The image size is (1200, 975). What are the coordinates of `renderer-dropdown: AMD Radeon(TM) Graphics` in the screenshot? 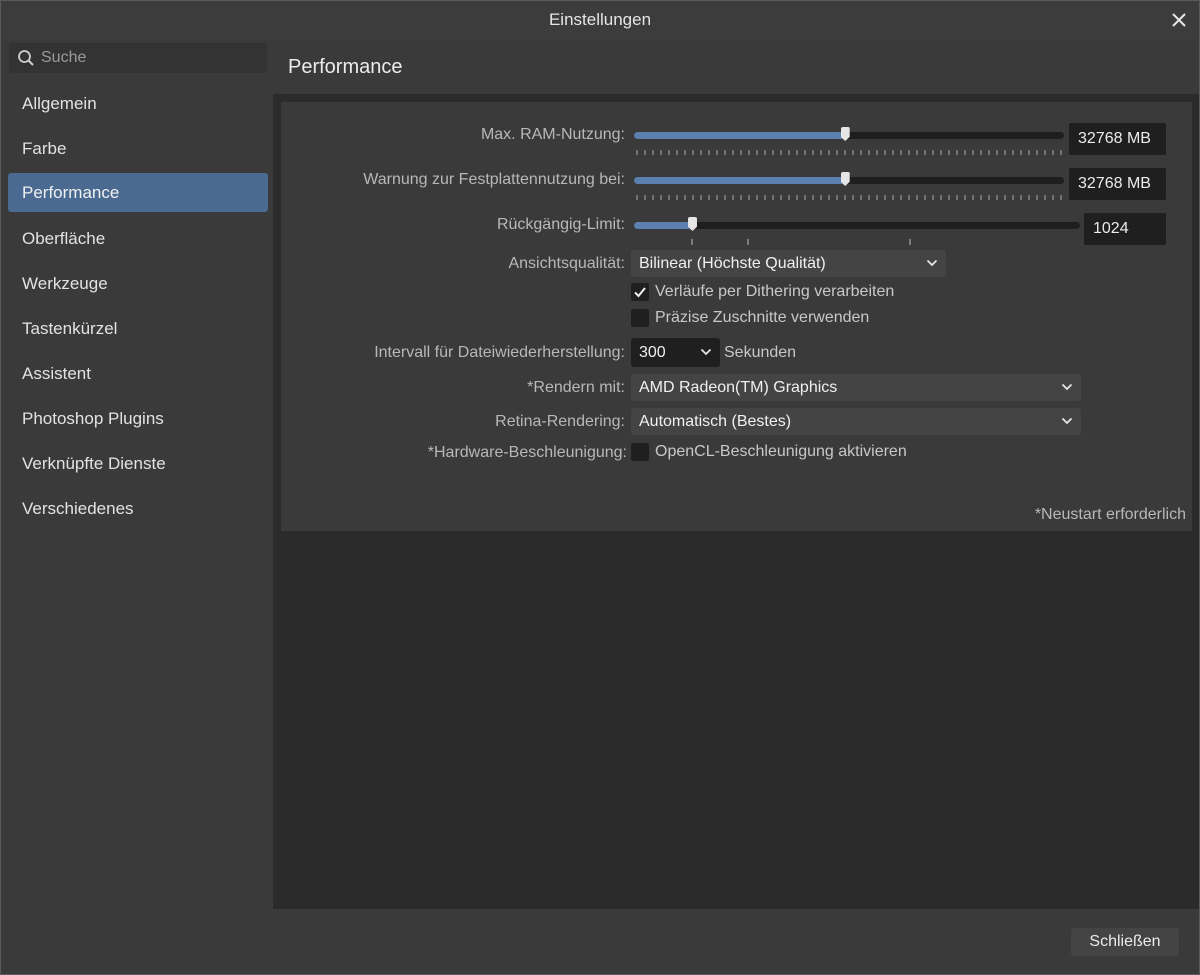 It's located at (856, 387).